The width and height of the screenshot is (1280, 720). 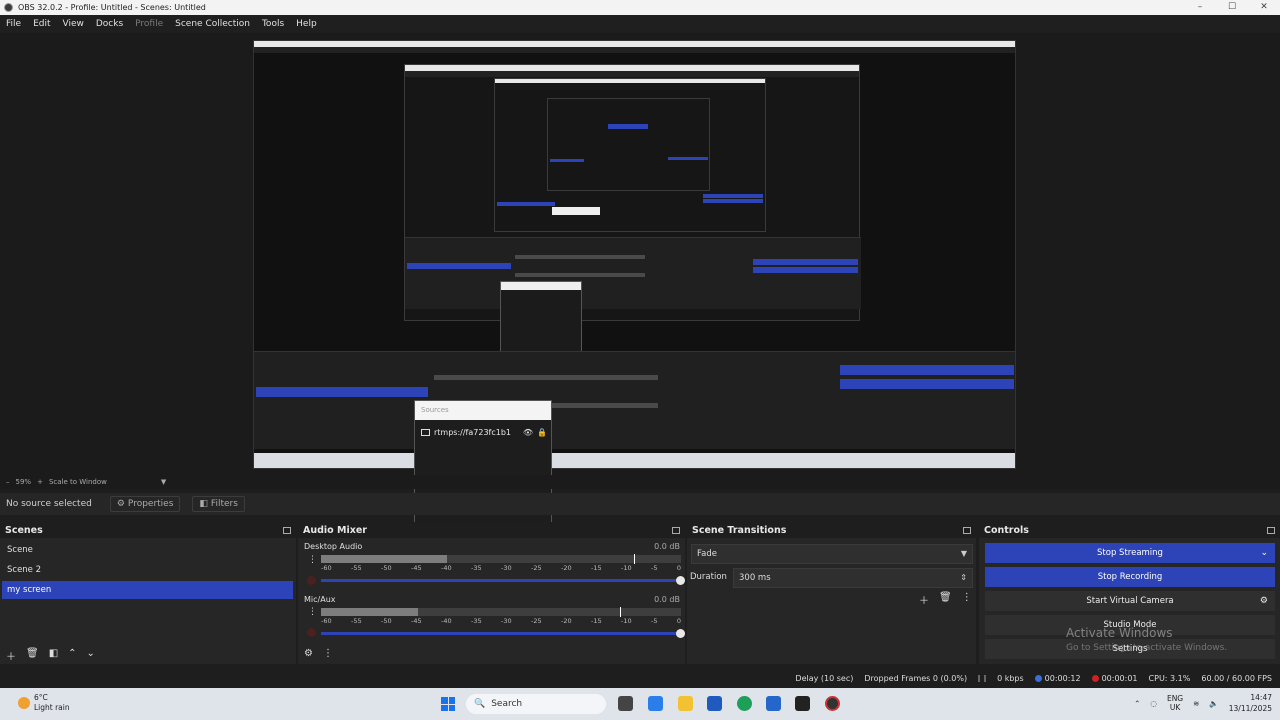 I want to click on delay-status: Delay (10 sec), so click(x=824, y=678).